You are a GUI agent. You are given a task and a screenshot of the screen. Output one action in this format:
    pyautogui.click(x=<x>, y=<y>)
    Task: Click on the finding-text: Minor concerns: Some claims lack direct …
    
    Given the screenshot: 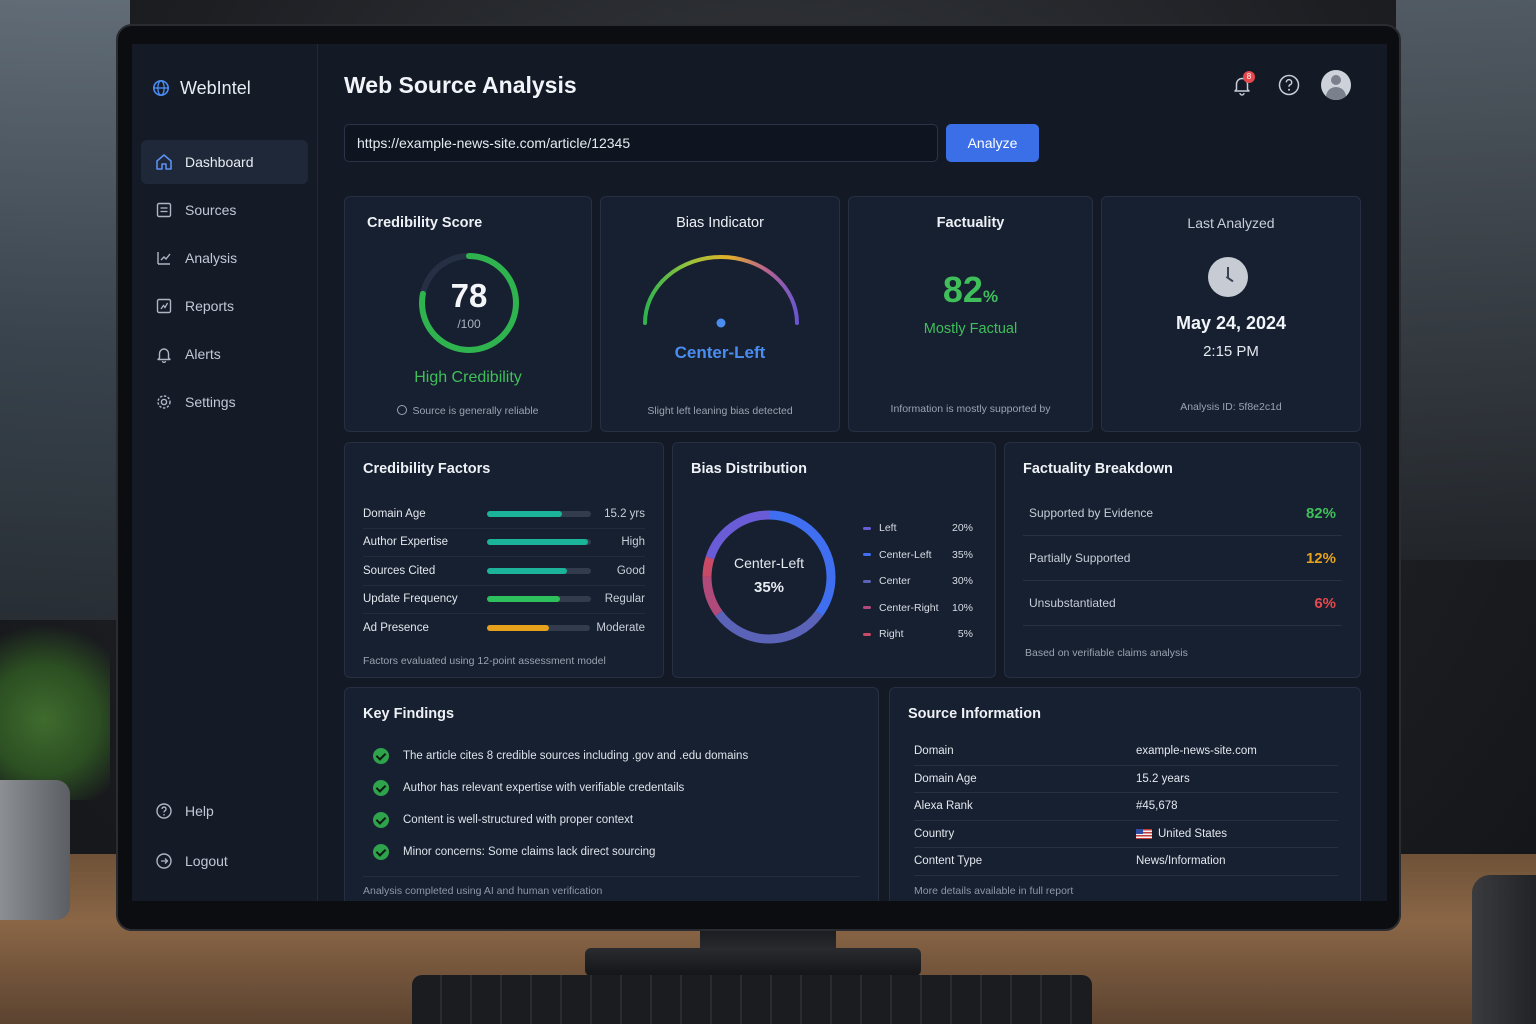 What is the action you would take?
    pyautogui.click(x=529, y=852)
    